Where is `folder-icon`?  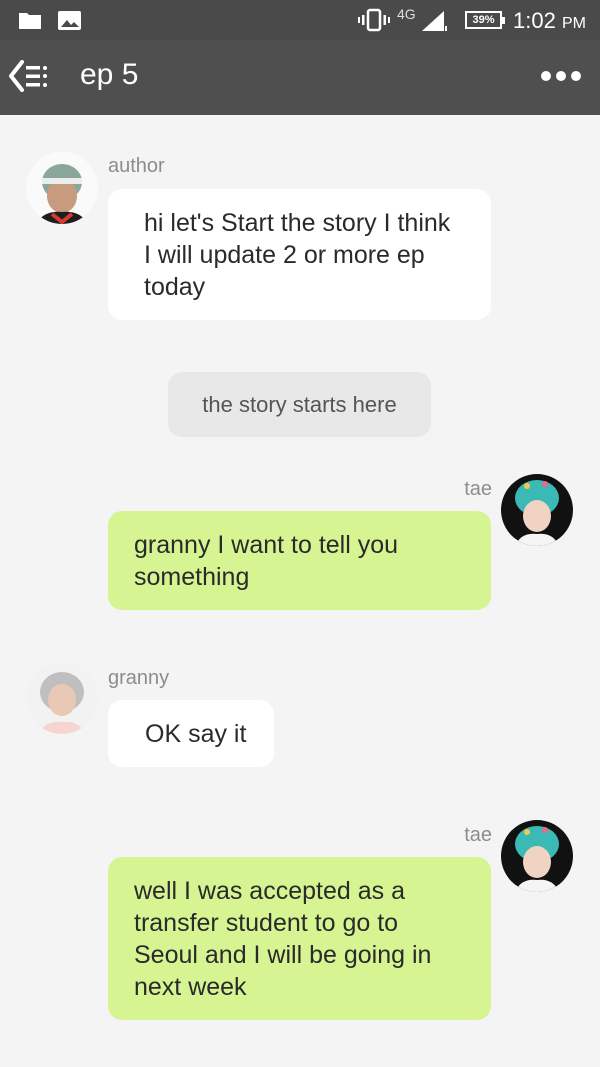
folder-icon is located at coordinates (30, 21).